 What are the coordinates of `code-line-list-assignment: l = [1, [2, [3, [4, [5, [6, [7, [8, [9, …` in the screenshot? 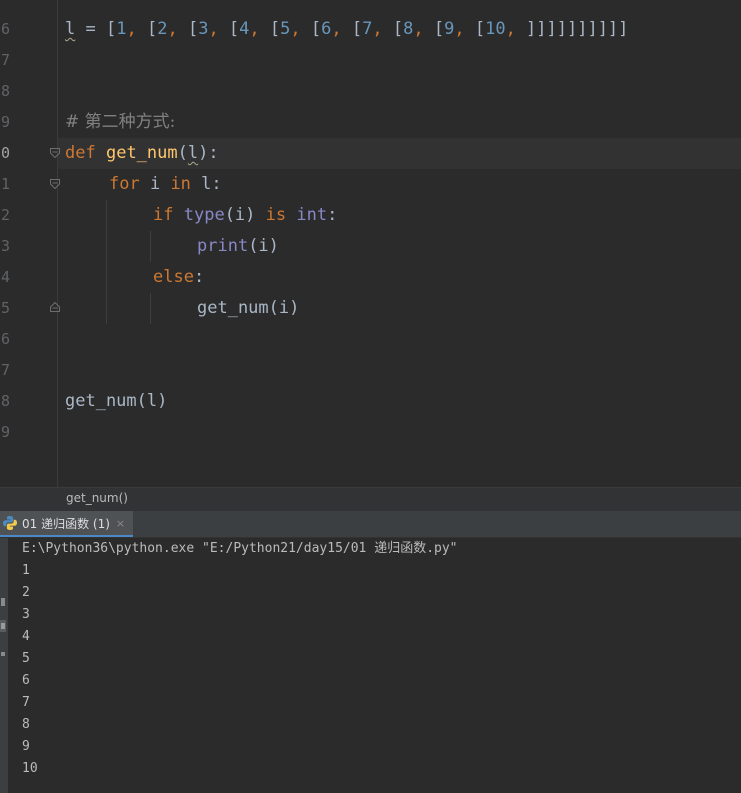 It's located at (346, 29).